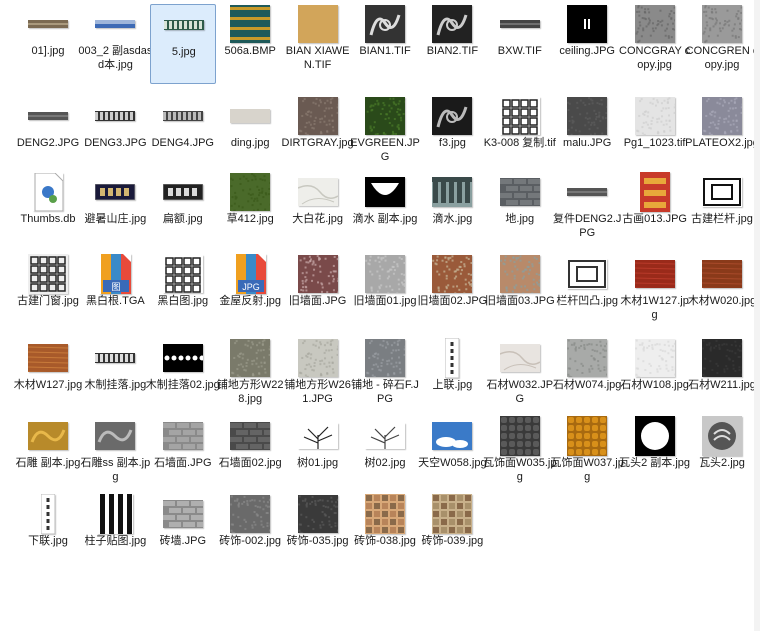 The height and width of the screenshot is (631, 760). I want to click on file-item: ceiling.JPG, so click(587, 44).